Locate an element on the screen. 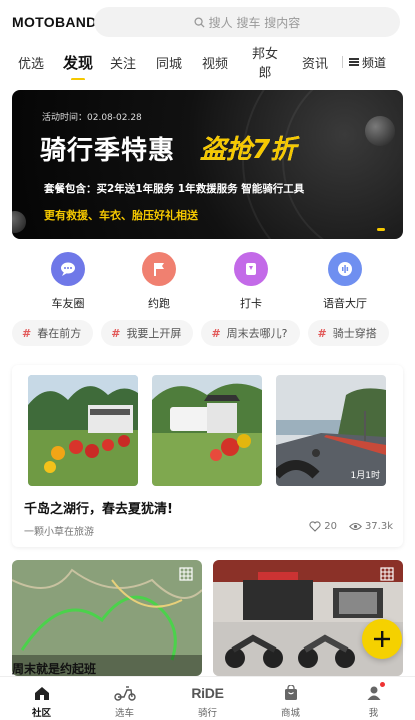 This screenshot has width=415, height=720. top-header: MOTOBAND 搜人 搜车 搜内容 is located at coordinates (207, 22).